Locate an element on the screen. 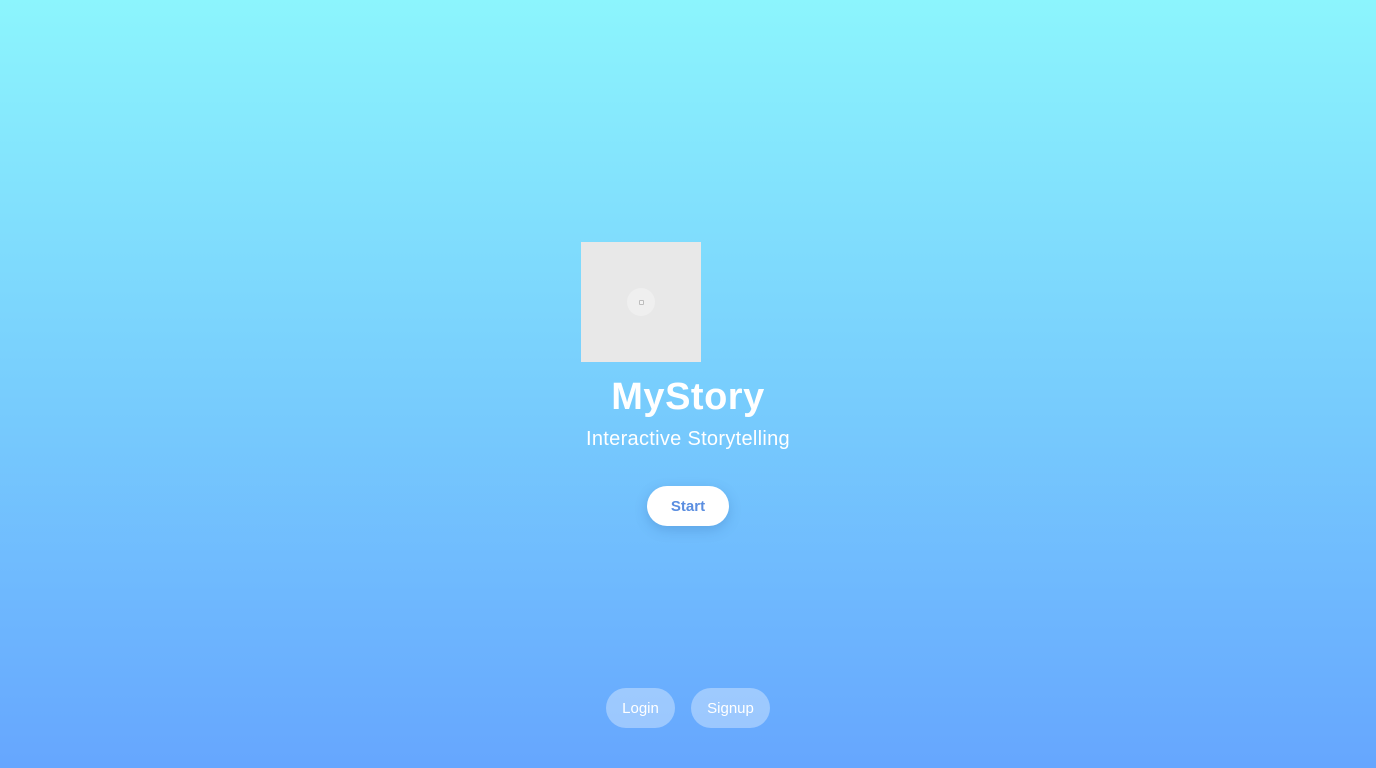 This screenshot has width=1376, height=768. signup-button: Signup is located at coordinates (730, 708).